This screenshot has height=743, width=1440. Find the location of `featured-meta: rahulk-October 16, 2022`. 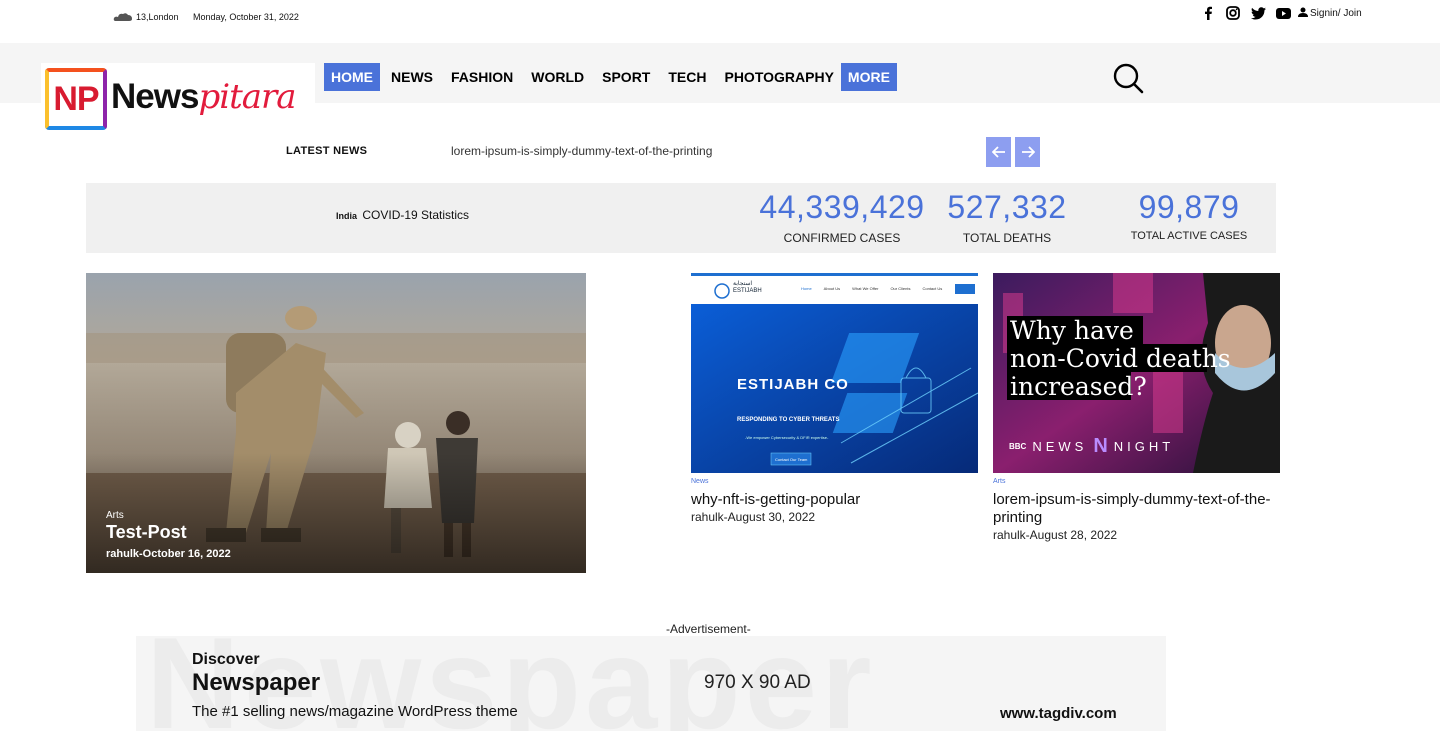

featured-meta: rahulk-October 16, 2022 is located at coordinates (168, 554).